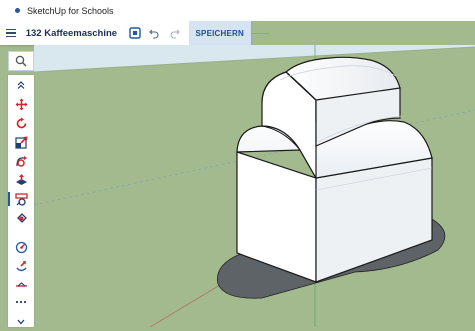 This screenshot has width=475, height=331. What do you see at coordinates (21, 218) in the screenshot?
I see `paint-bucket-icon` at bounding box center [21, 218].